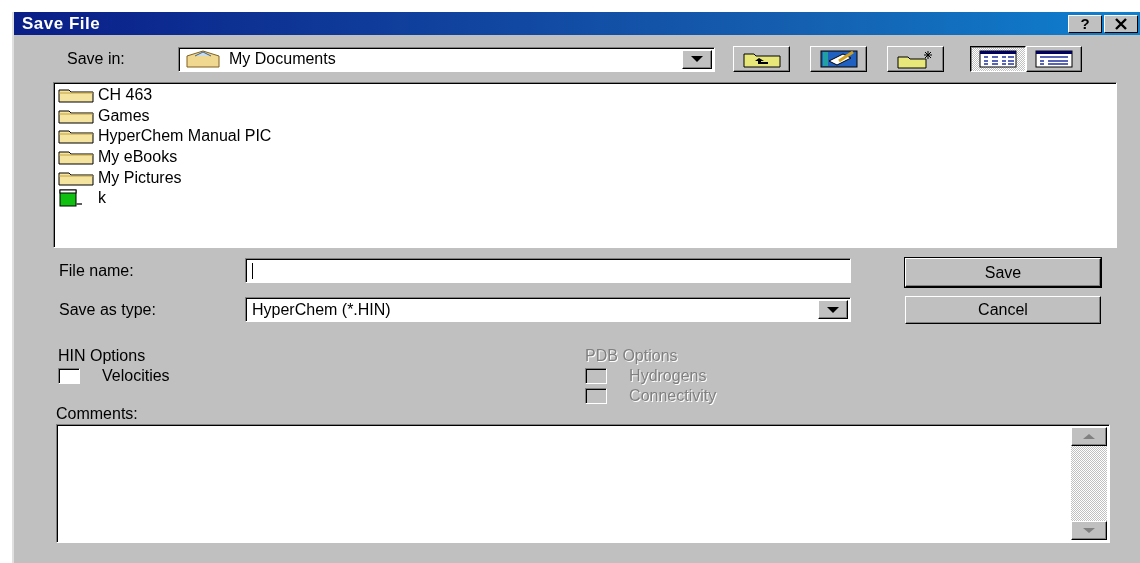 This screenshot has width=1140, height=563. I want to click on file-name-field, so click(548, 270).